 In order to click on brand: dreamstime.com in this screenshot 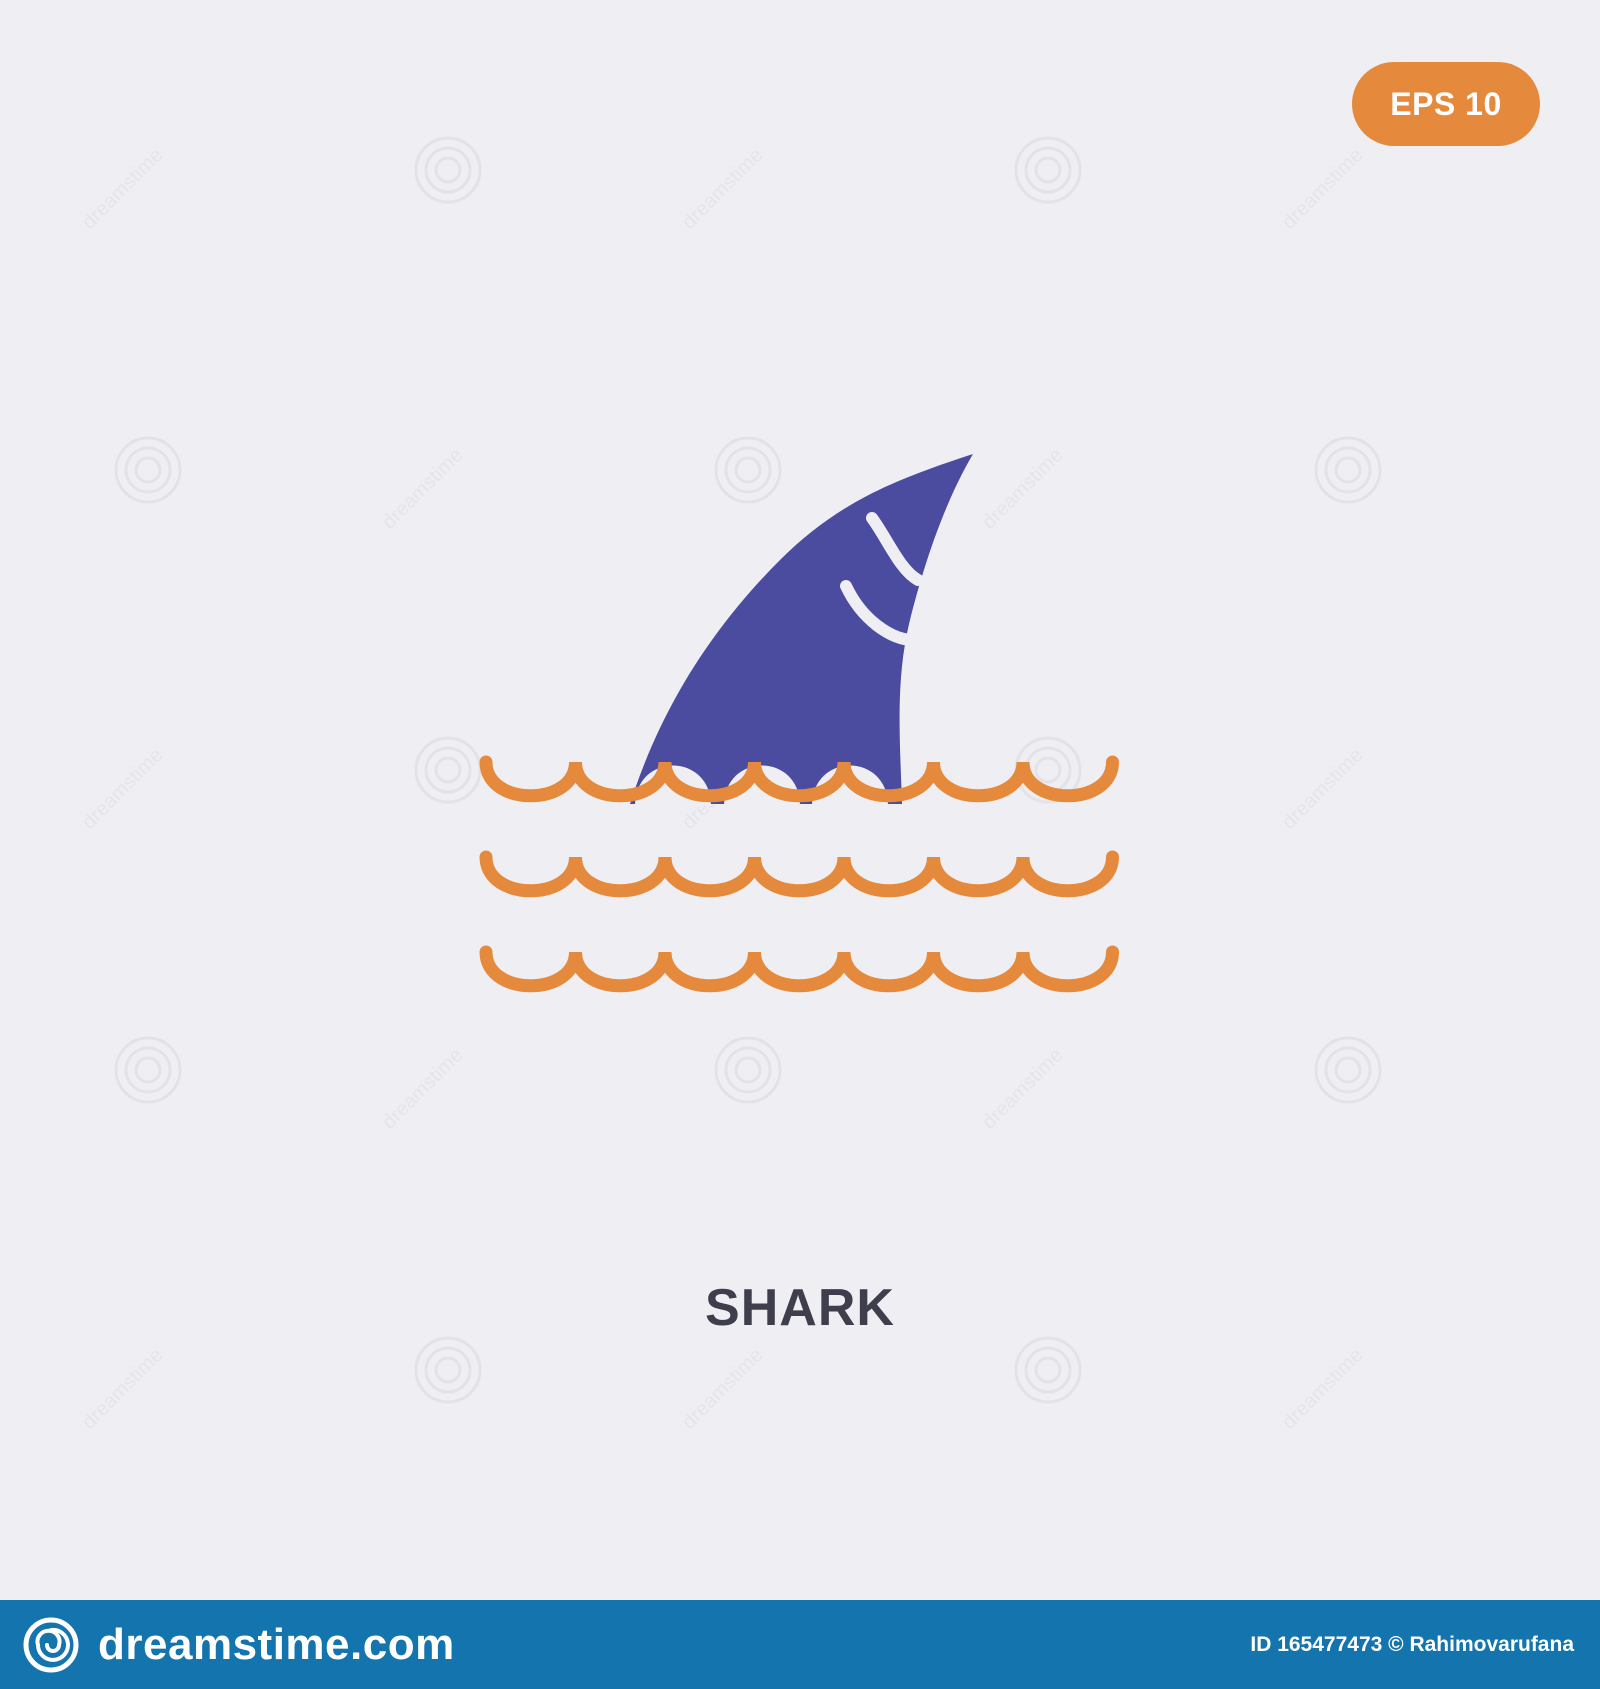, I will do `click(238, 1645)`.